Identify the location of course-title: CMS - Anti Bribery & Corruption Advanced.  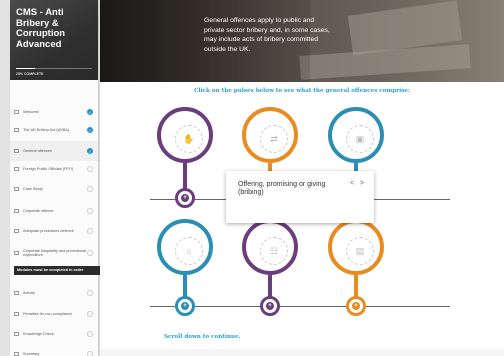
(41, 28).